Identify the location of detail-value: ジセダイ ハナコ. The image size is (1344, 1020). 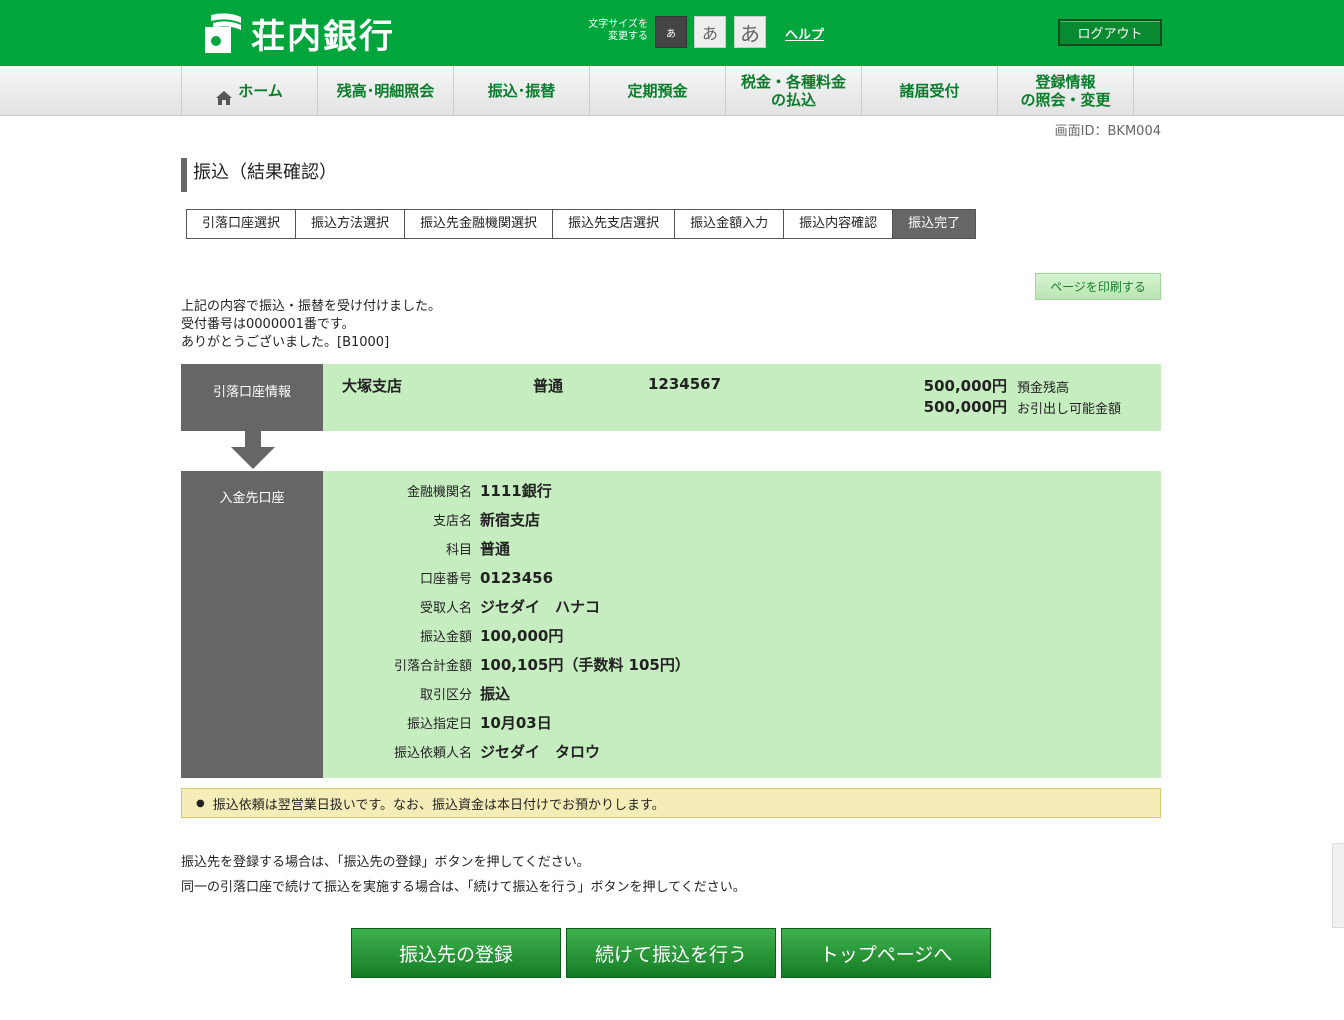
(540, 607).